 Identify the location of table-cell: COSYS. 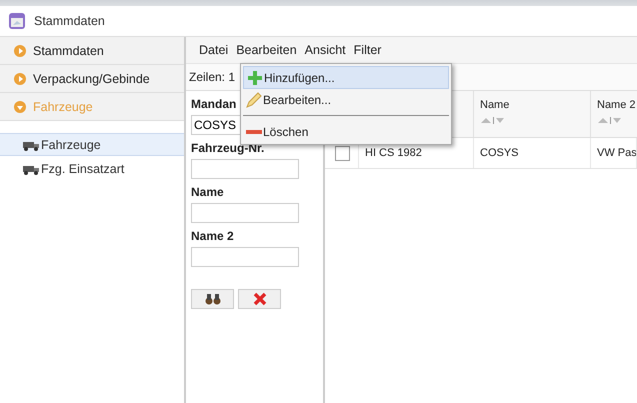
(499, 153).